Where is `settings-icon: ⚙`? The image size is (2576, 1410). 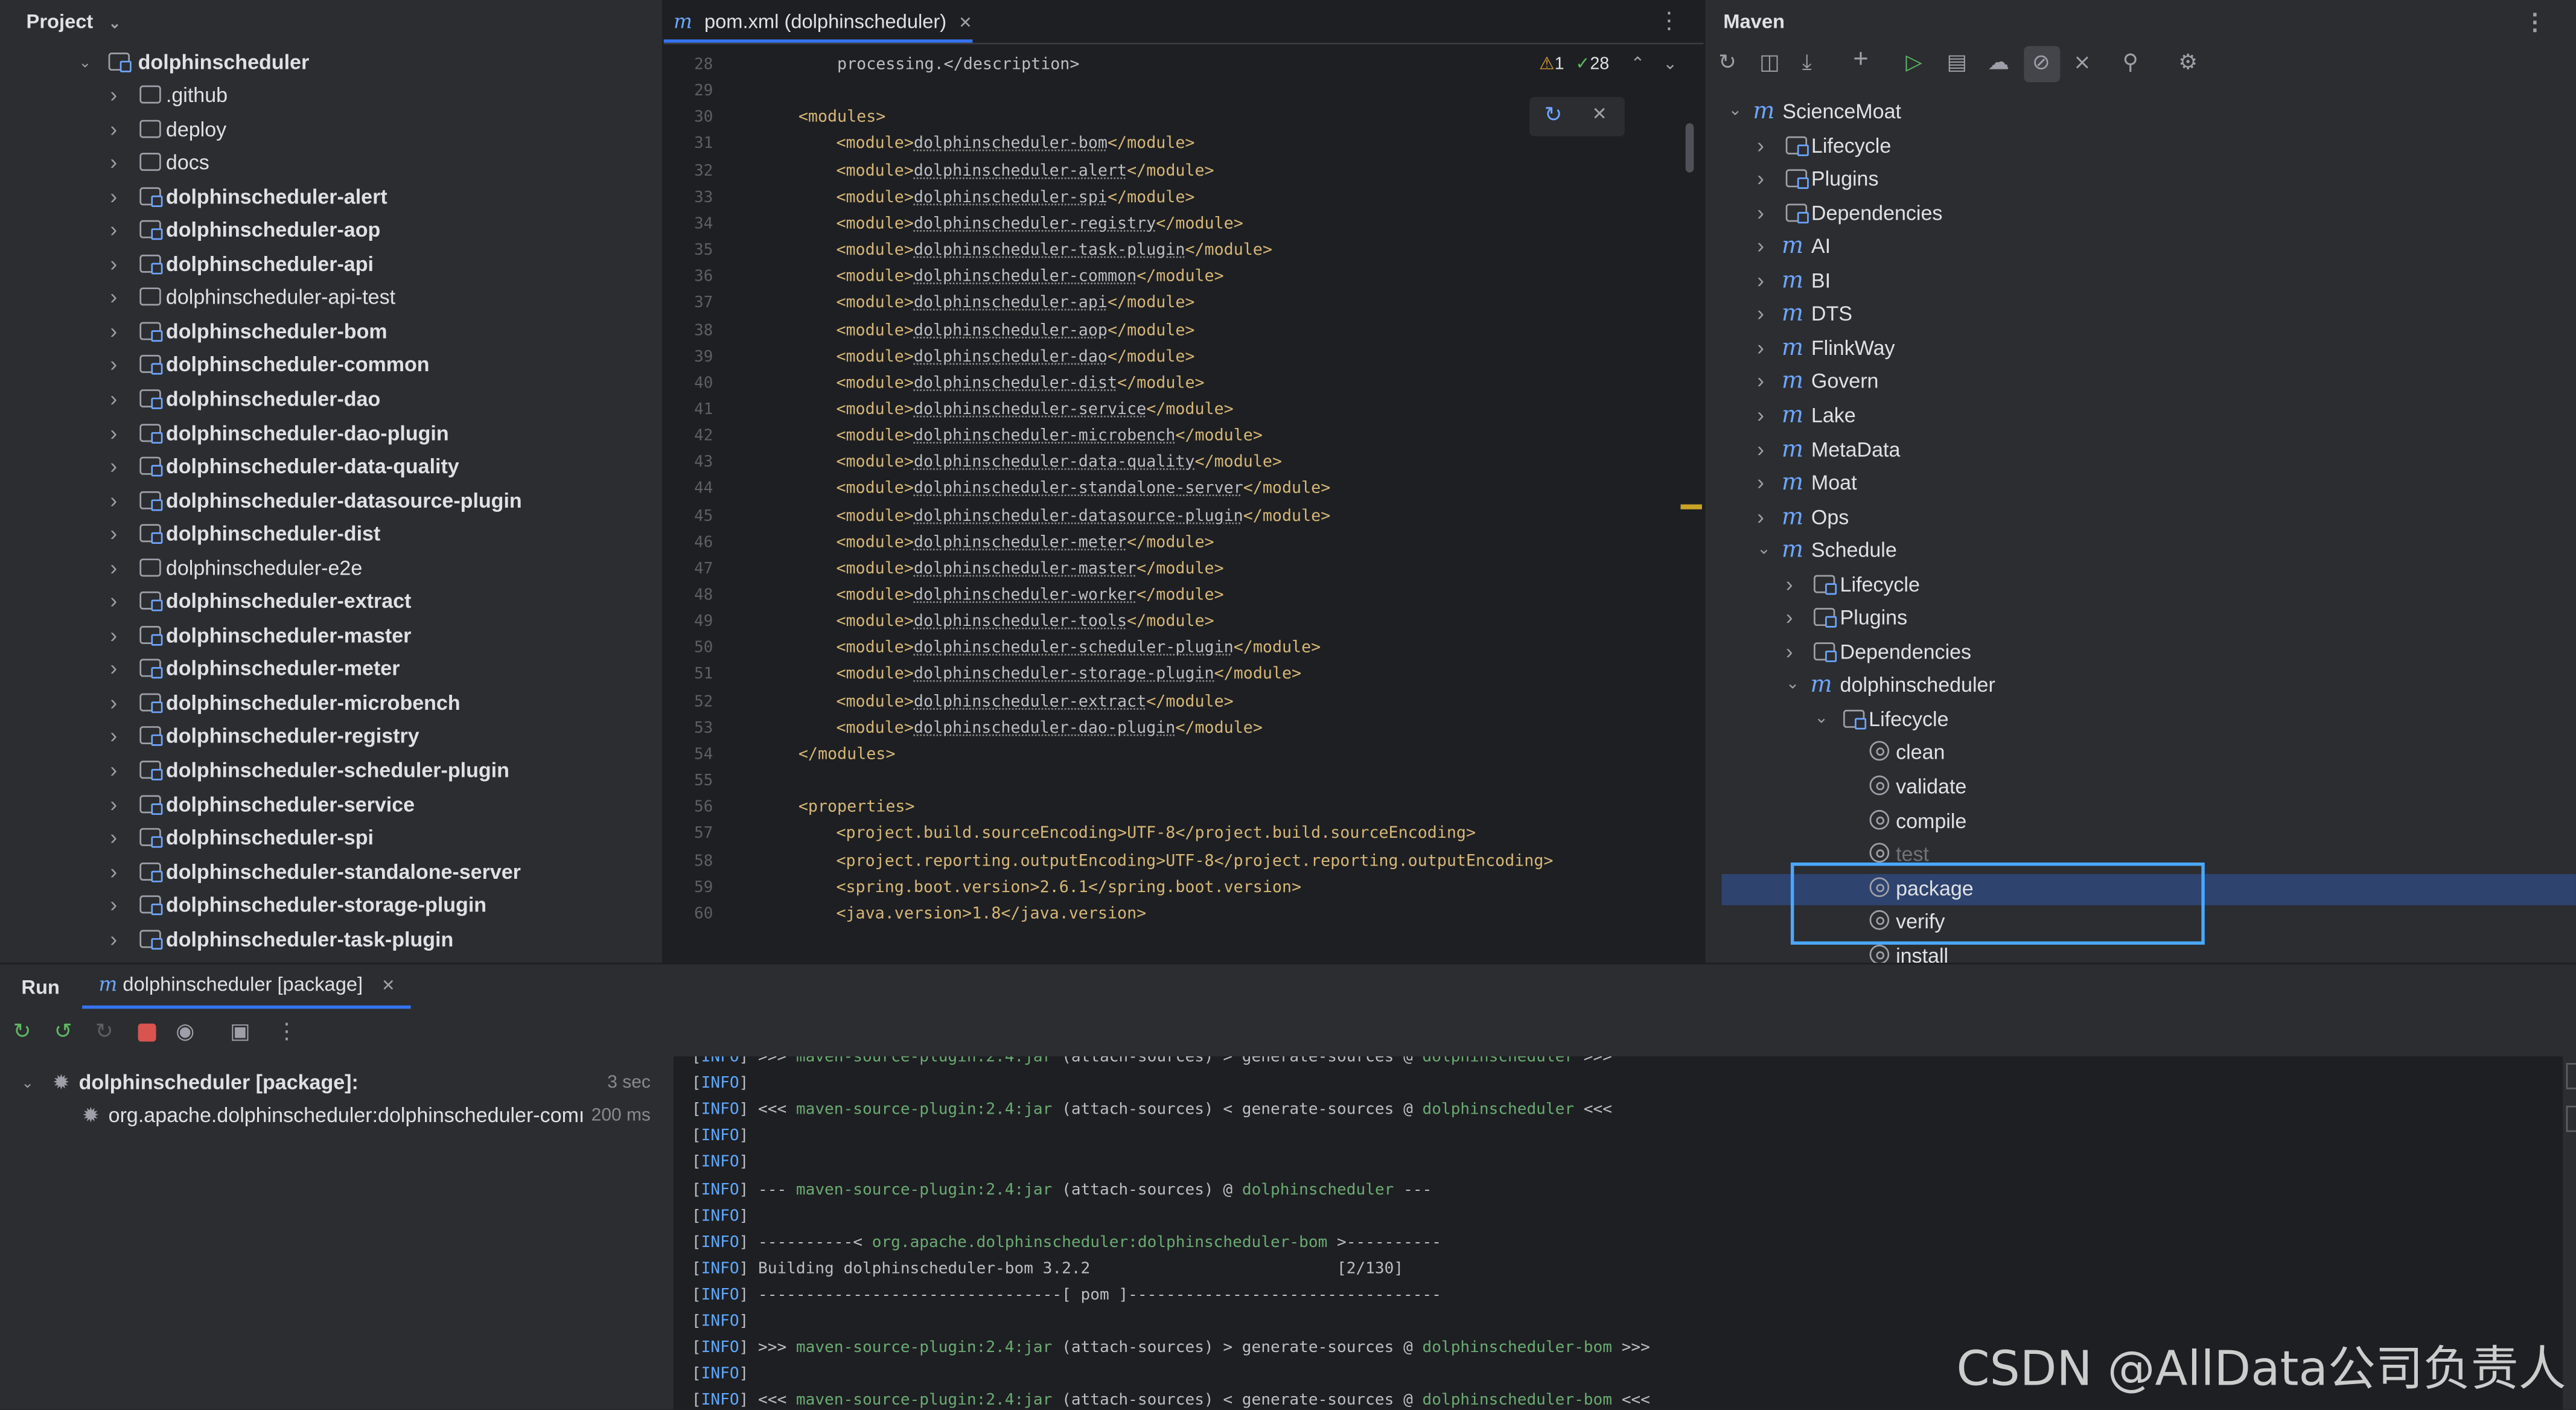
settings-icon: ⚙ is located at coordinates (2188, 62).